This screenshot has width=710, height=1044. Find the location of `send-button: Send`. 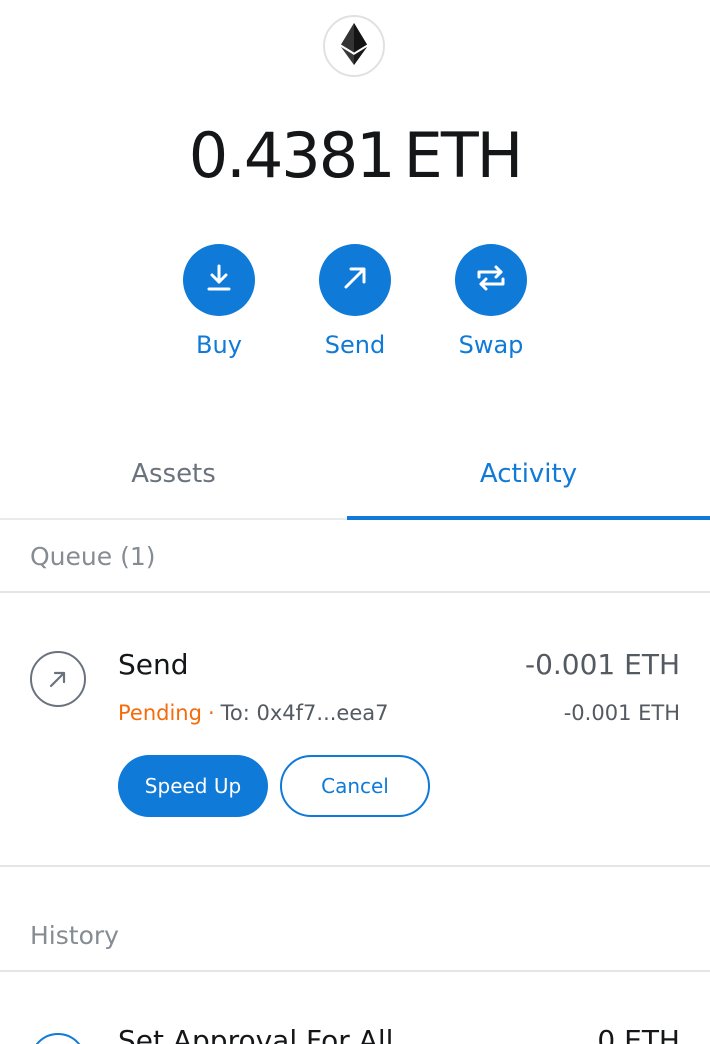

send-button: Send is located at coordinates (355, 302).